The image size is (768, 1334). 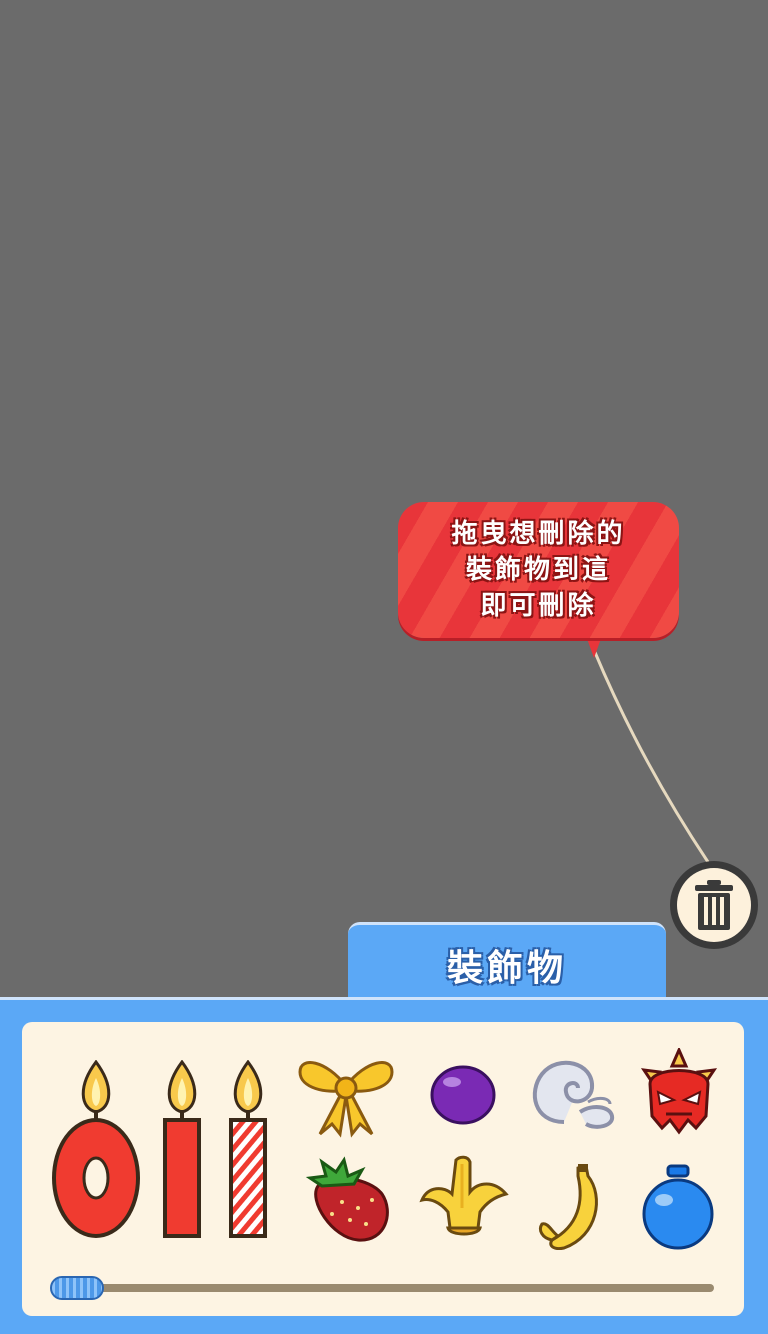 I want to click on red-devil-mask-icon, so click(x=679, y=1093).